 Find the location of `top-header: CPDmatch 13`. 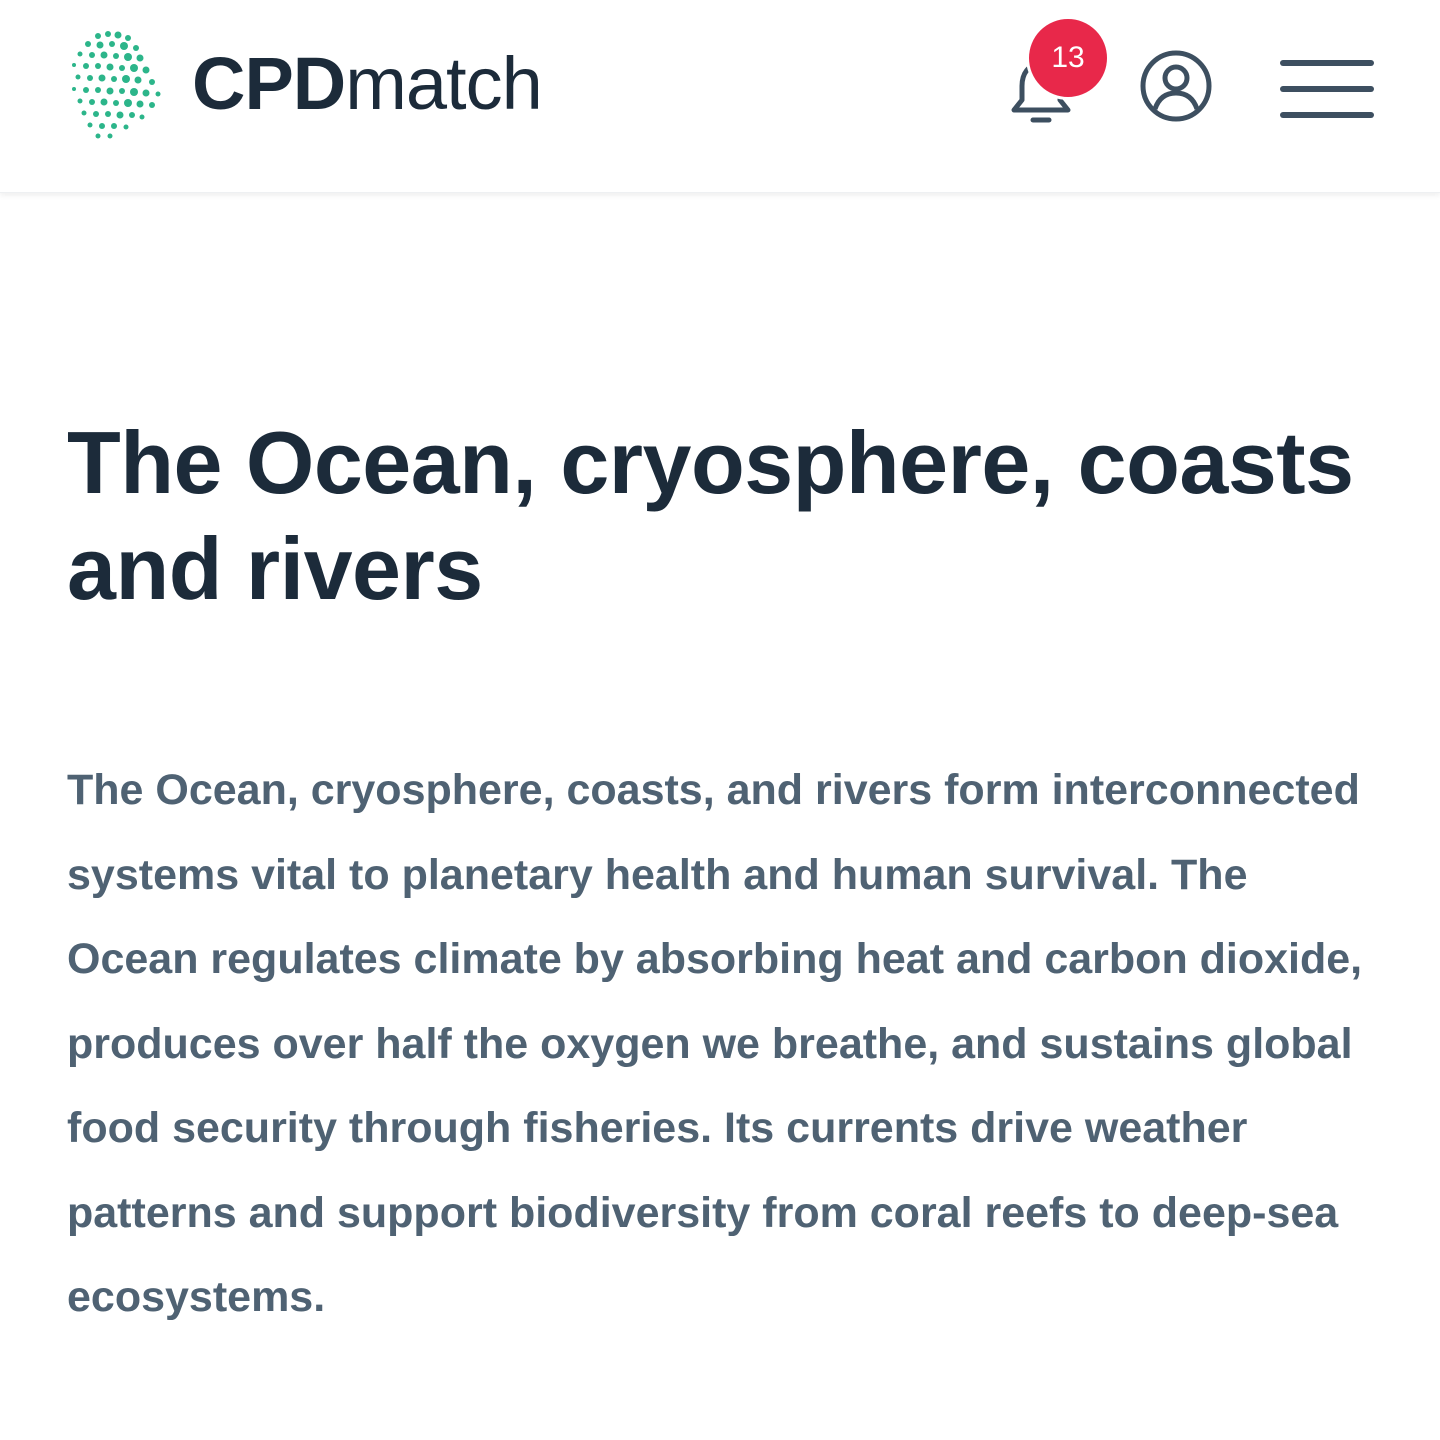

top-header: CPDmatch 13 is located at coordinates (720, 96).